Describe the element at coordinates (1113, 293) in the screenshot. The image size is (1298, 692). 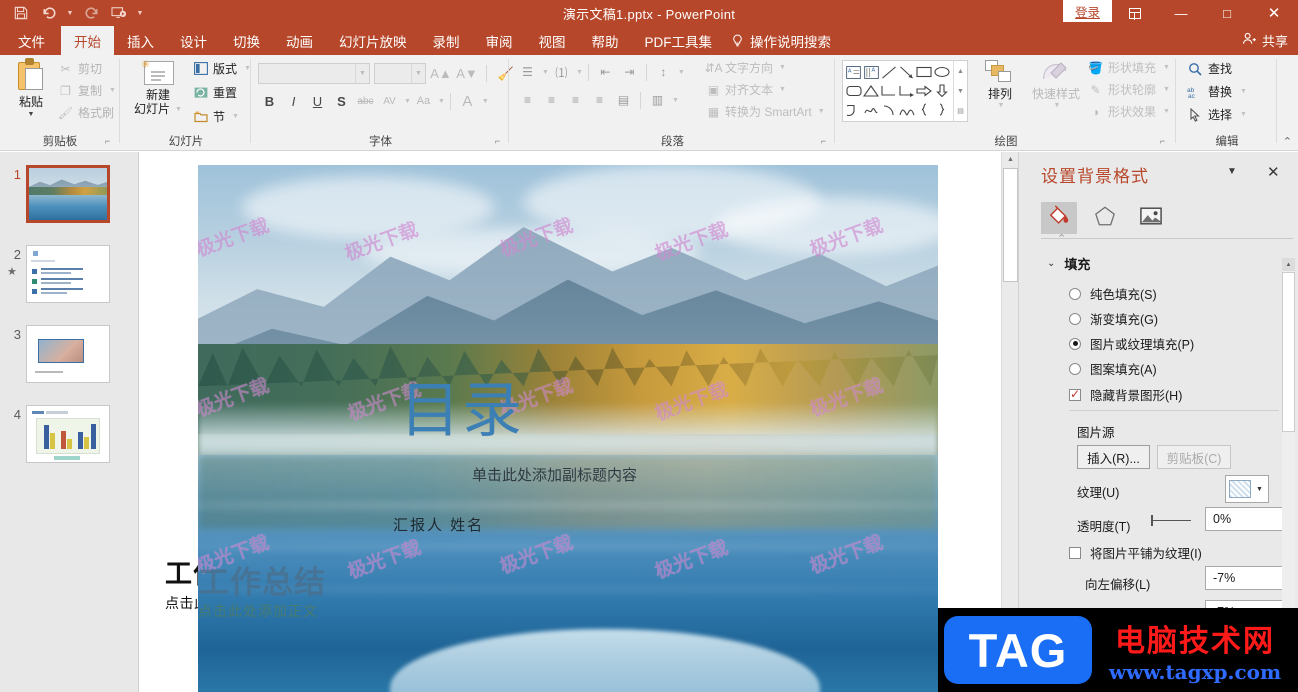
I see `fill-option-solid: 纯色填充(S)` at that location.